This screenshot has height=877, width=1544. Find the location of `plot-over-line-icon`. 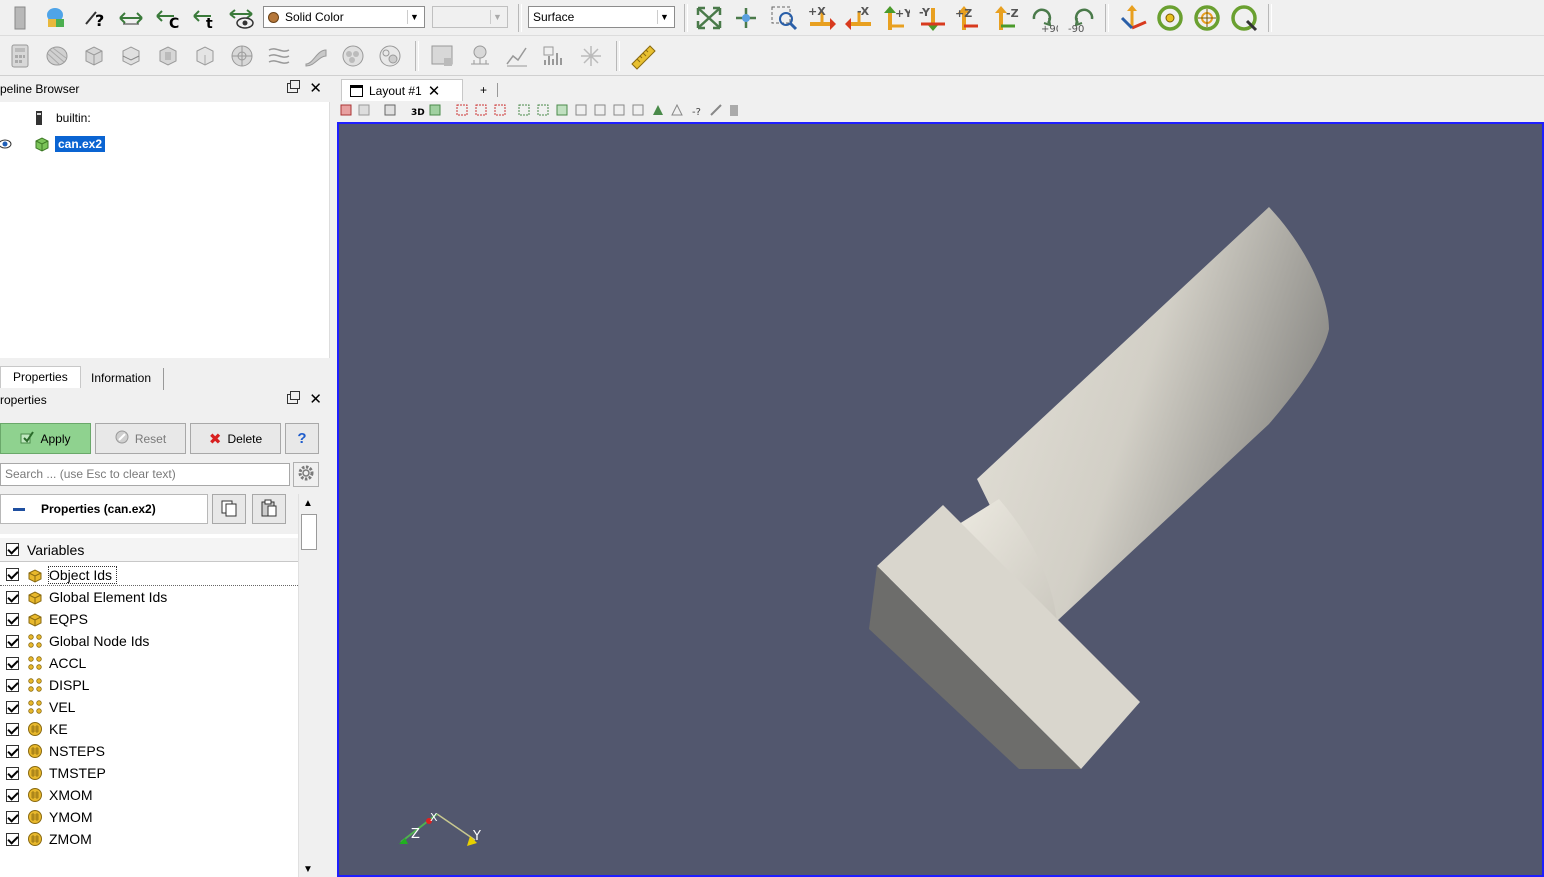

plot-over-line-icon is located at coordinates (443, 56).